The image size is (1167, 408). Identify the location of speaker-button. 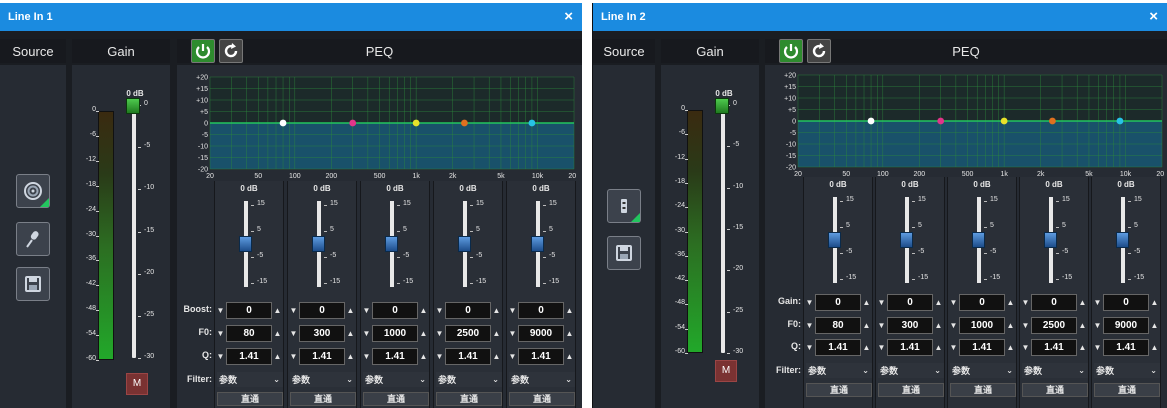
(33, 191).